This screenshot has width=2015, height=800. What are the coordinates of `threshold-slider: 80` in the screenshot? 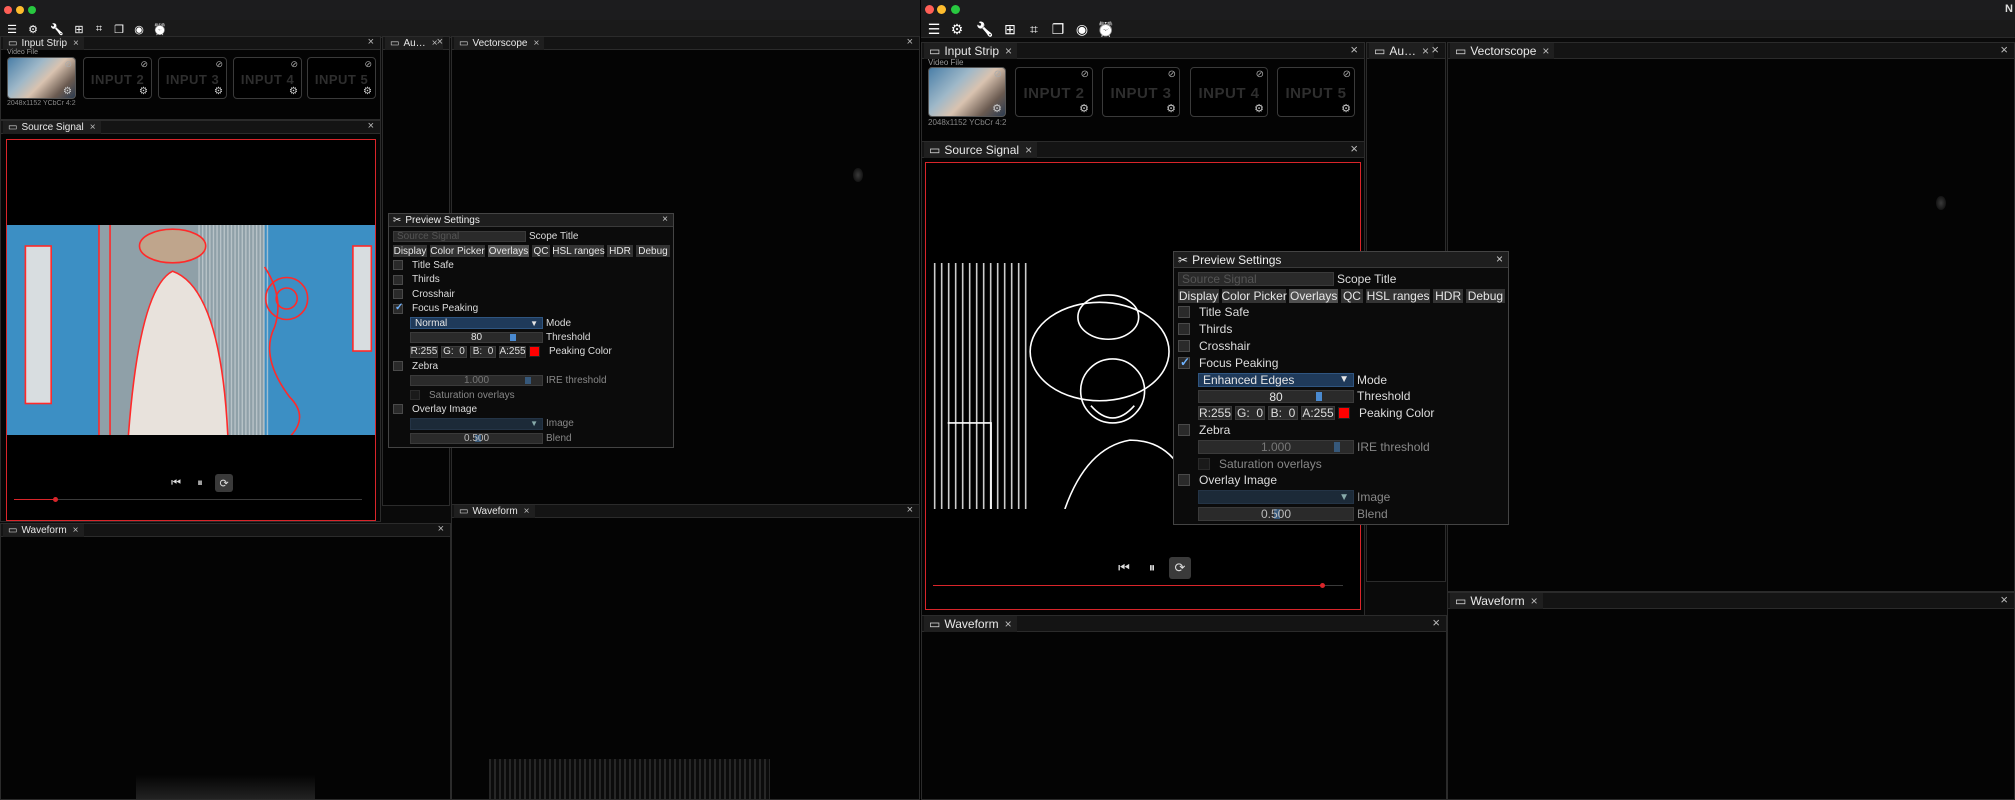 It's located at (476, 337).